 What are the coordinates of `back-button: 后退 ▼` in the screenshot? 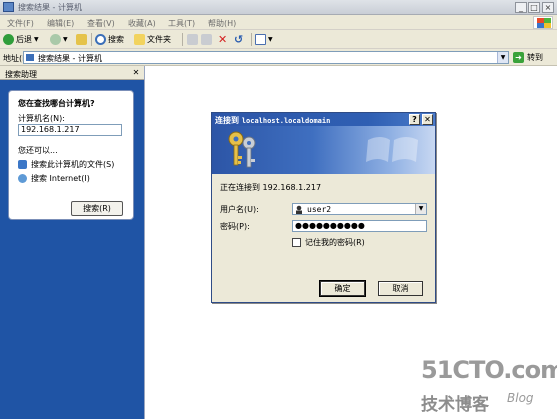 It's located at (21, 39).